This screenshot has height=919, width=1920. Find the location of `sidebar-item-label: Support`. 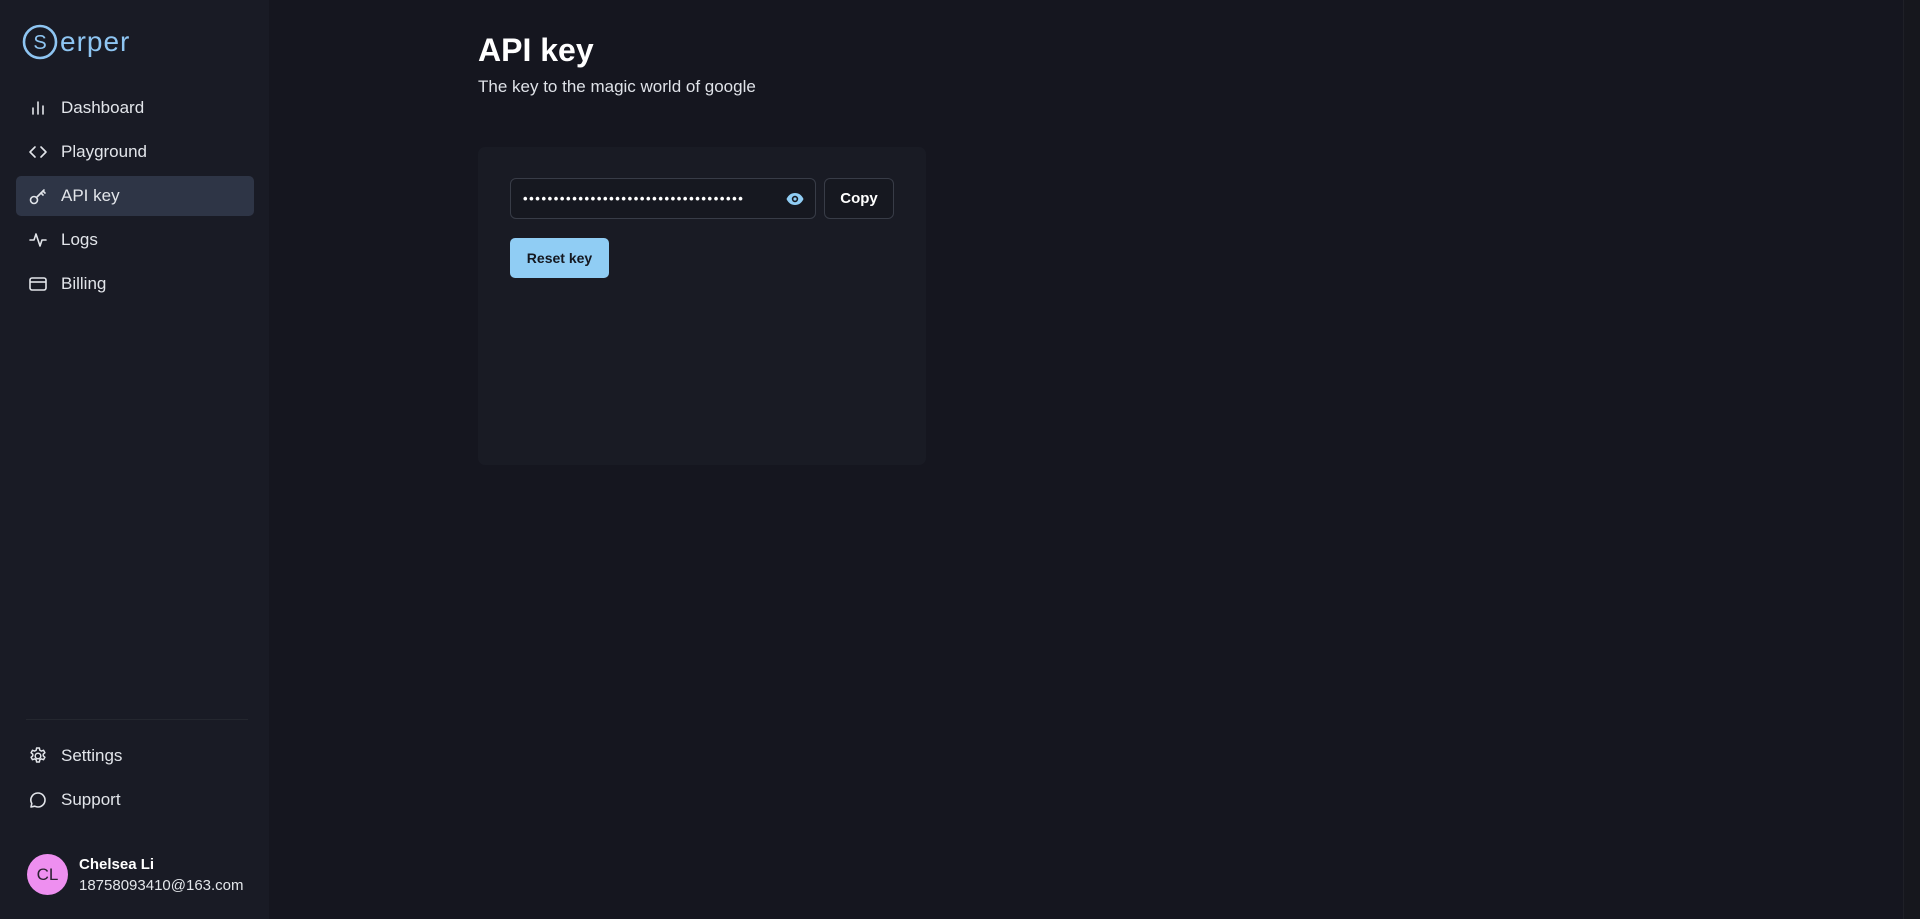

sidebar-item-label: Support is located at coordinates (91, 799).